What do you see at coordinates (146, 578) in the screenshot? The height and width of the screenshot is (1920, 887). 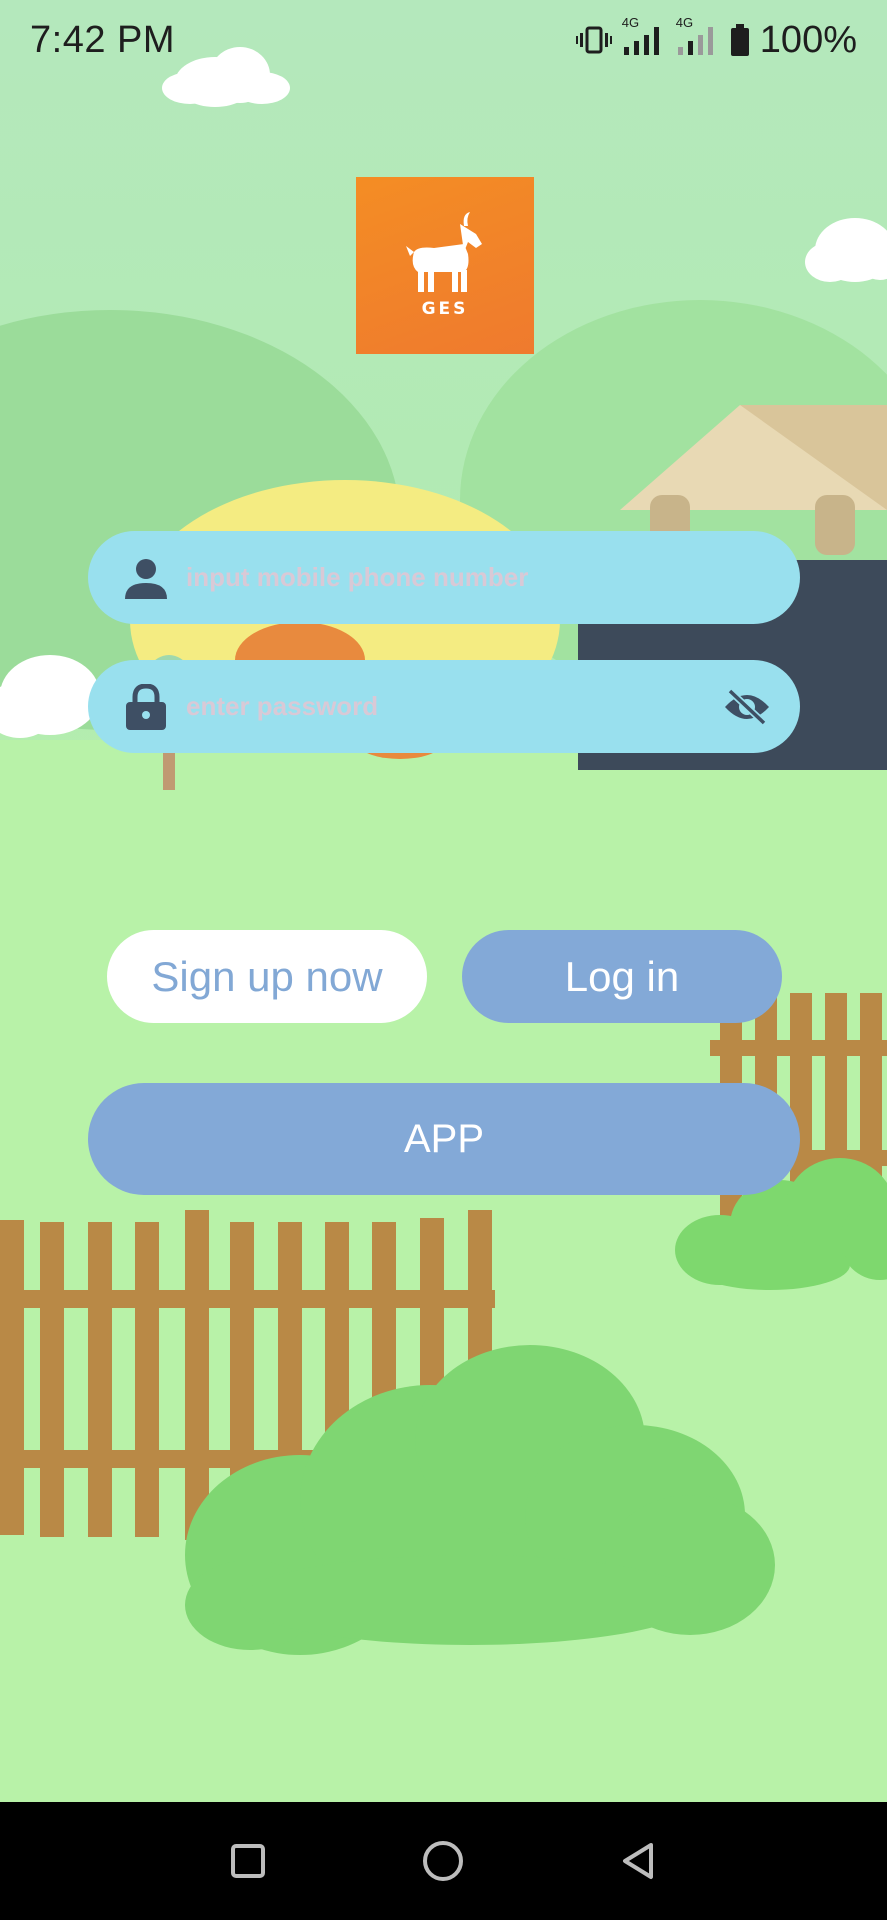 I see `user-icon` at bounding box center [146, 578].